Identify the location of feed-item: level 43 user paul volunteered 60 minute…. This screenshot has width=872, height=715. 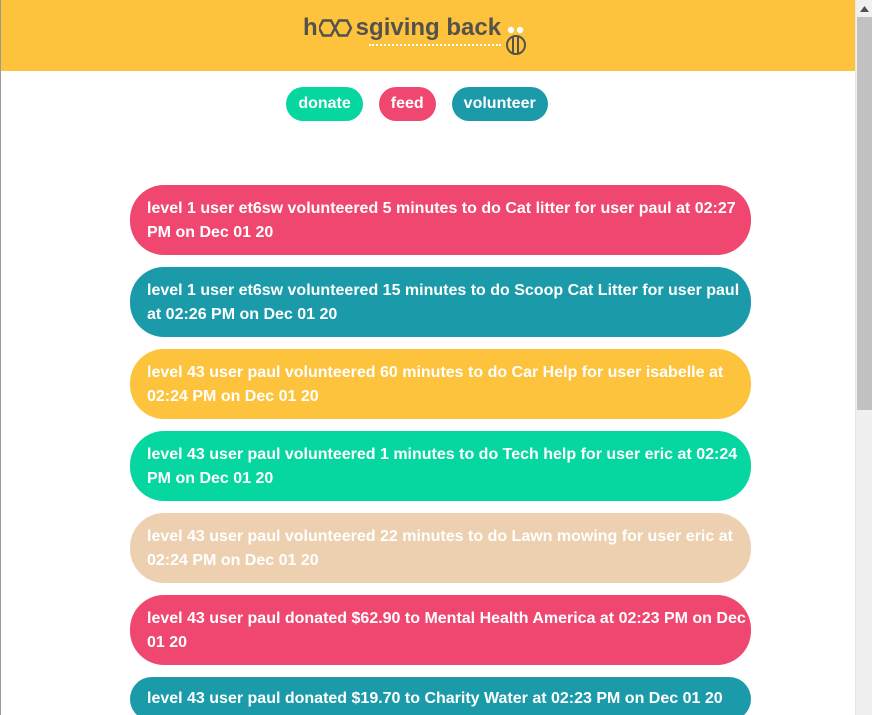
(440, 384).